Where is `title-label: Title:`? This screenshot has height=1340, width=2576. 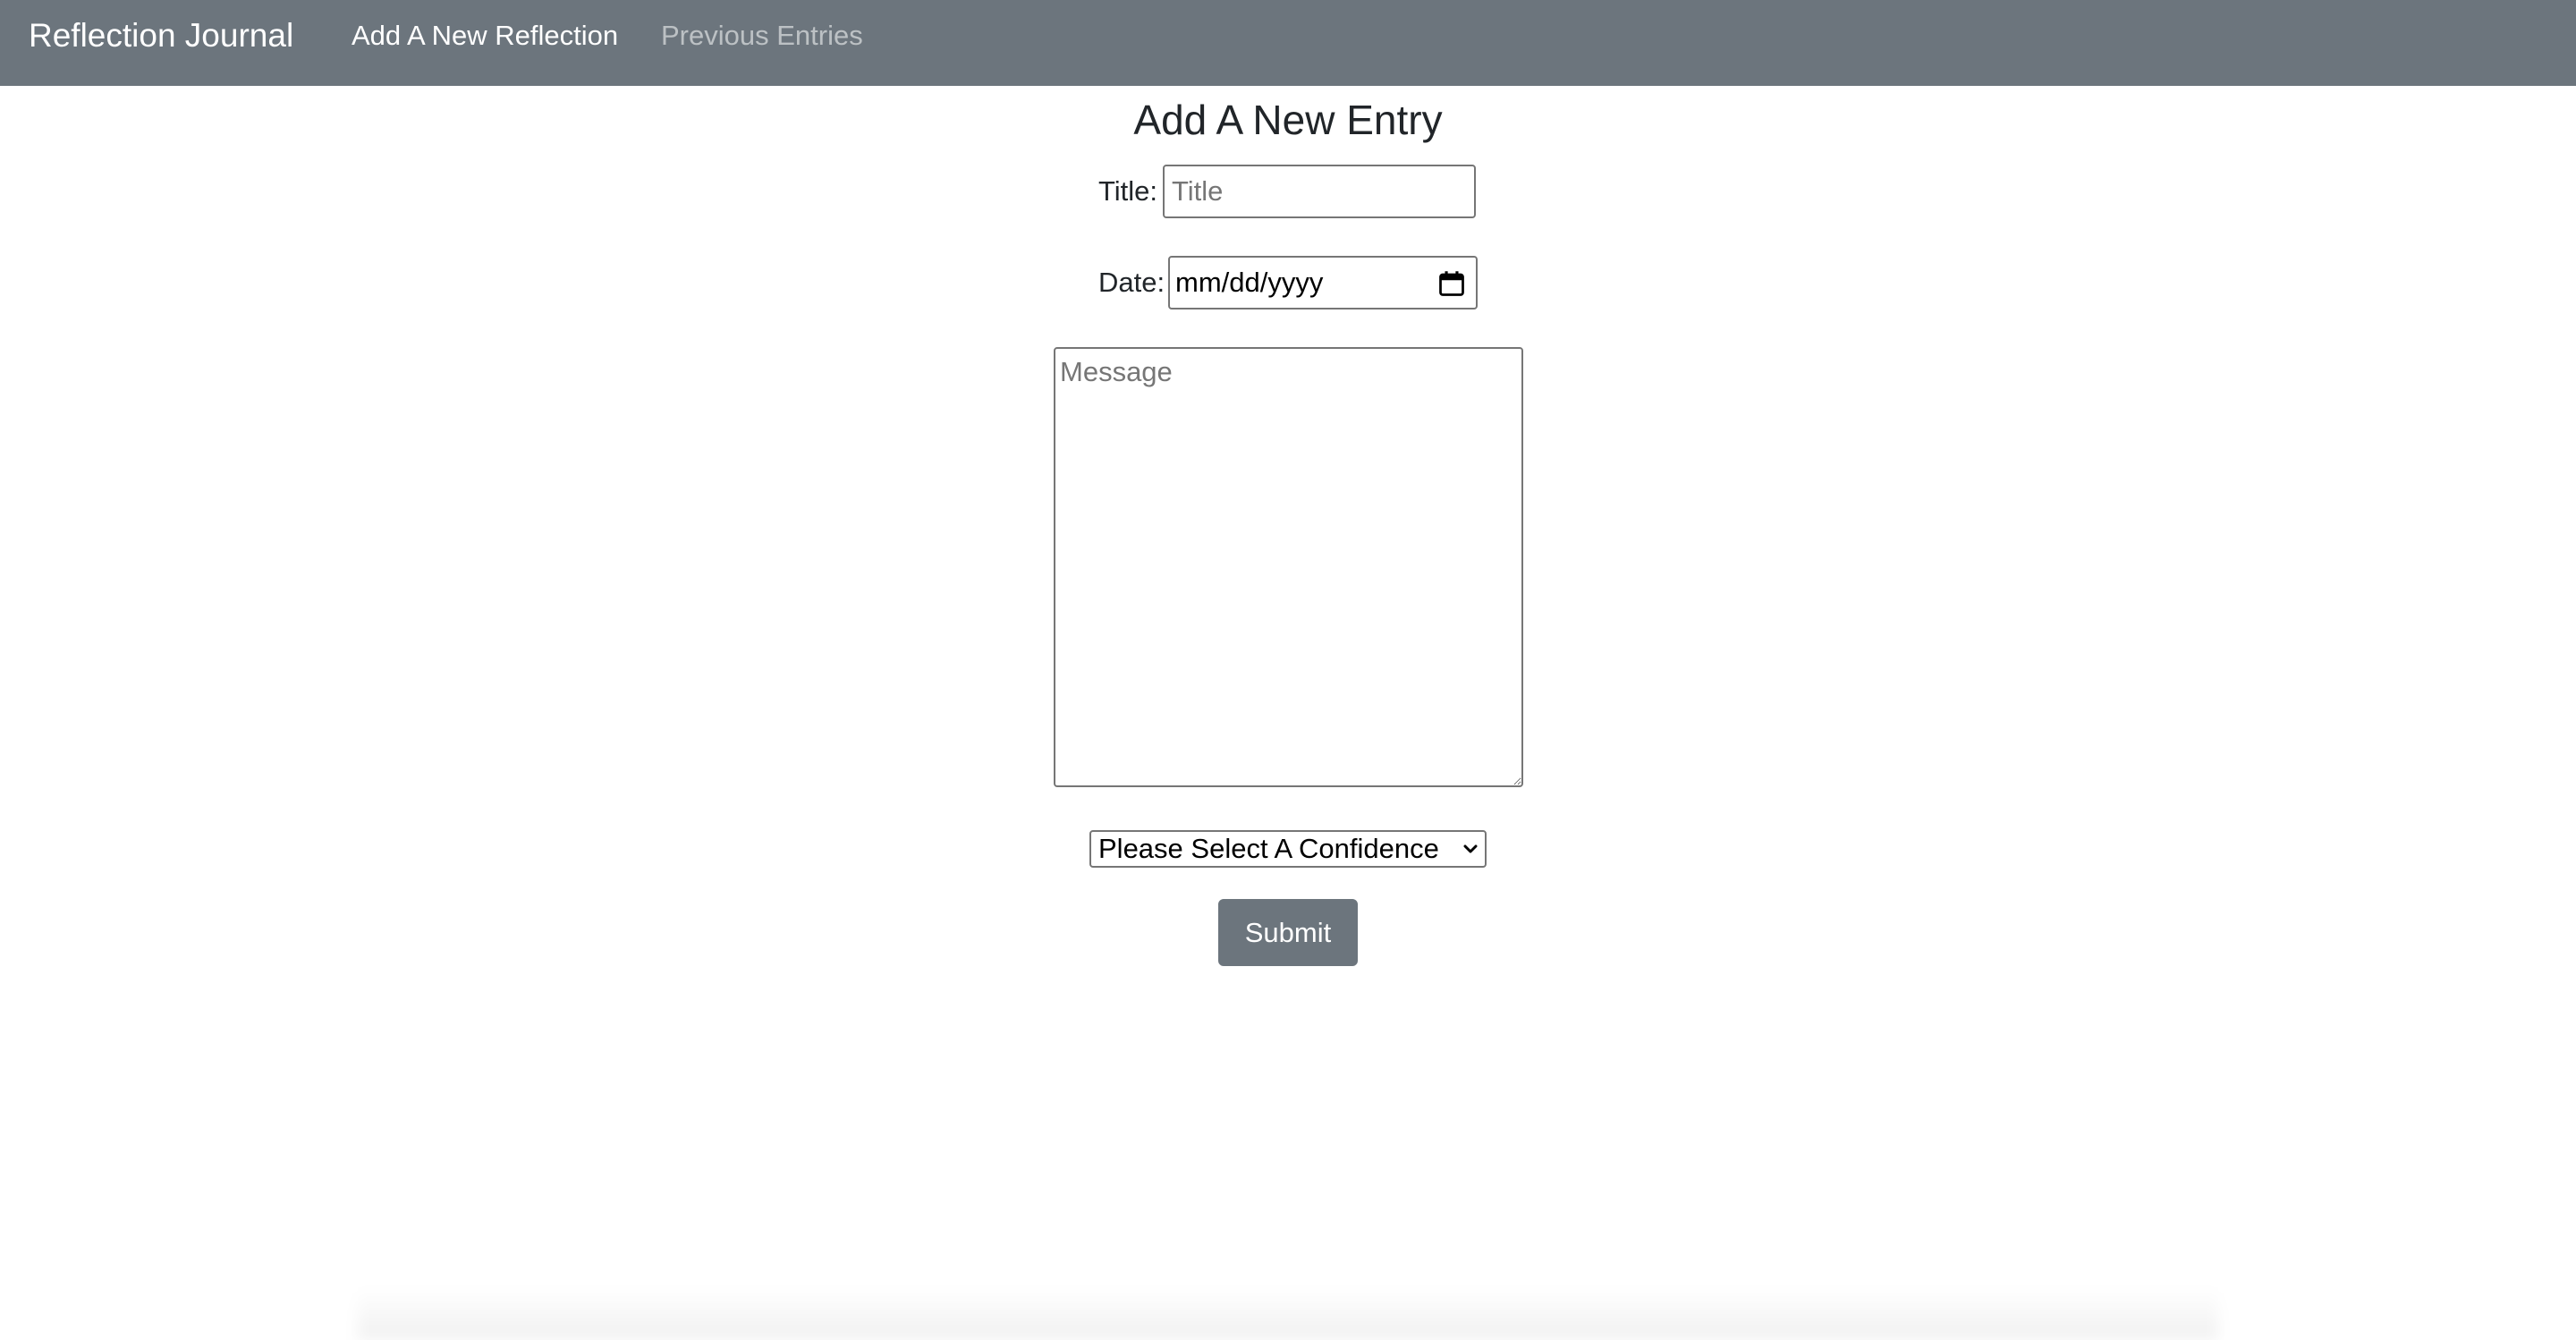
title-label: Title: is located at coordinates (1128, 191).